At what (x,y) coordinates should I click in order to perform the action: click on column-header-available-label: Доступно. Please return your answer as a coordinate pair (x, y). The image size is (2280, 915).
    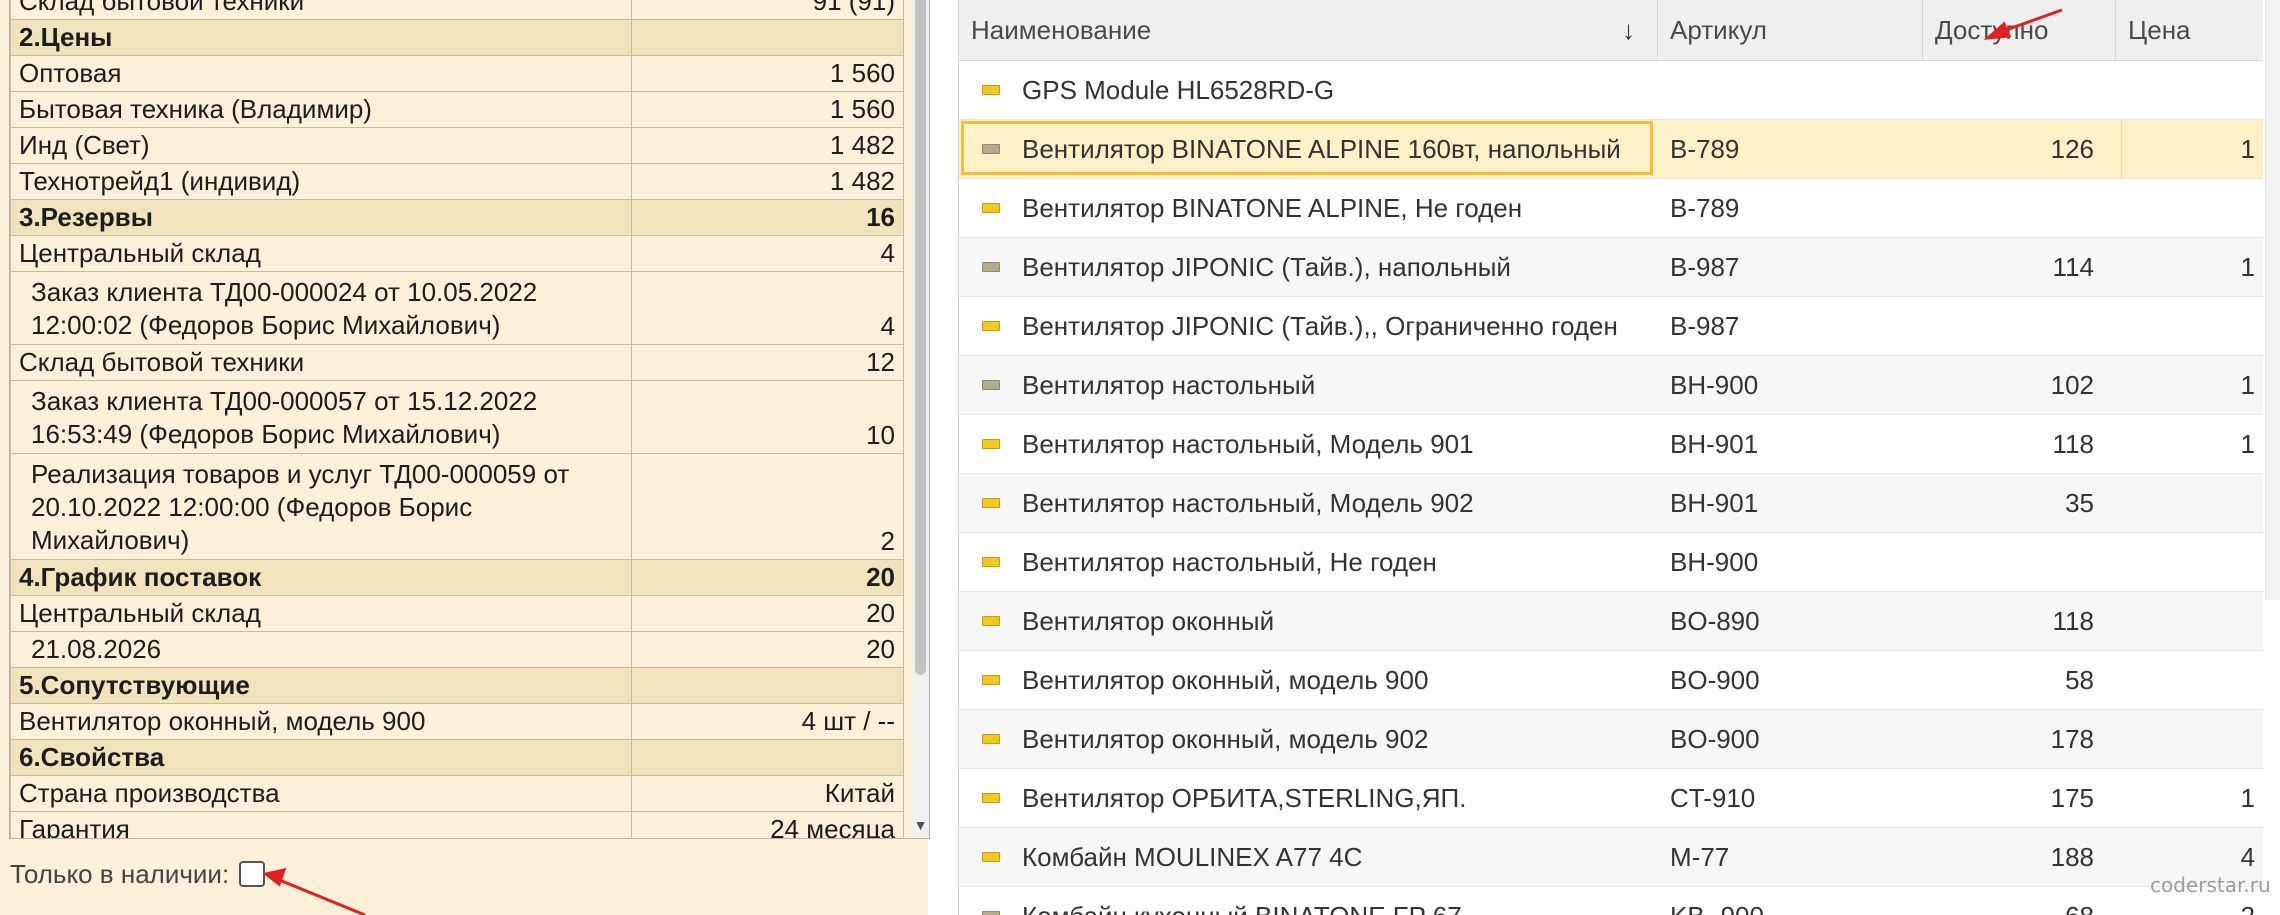
    Looking at the image, I should click on (1992, 30).